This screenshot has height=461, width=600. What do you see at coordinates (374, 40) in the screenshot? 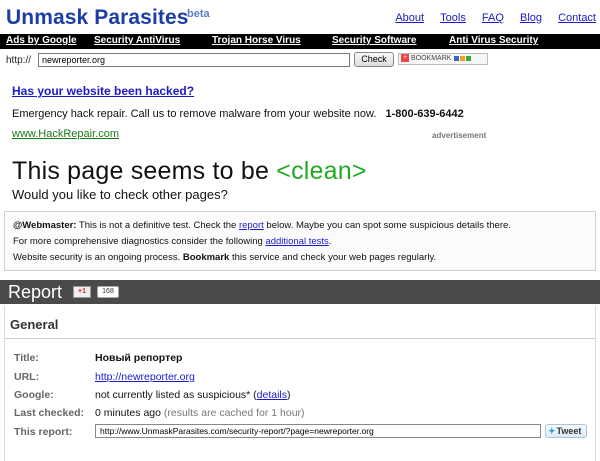
I see `ad-link-security-software: Security Software` at bounding box center [374, 40].